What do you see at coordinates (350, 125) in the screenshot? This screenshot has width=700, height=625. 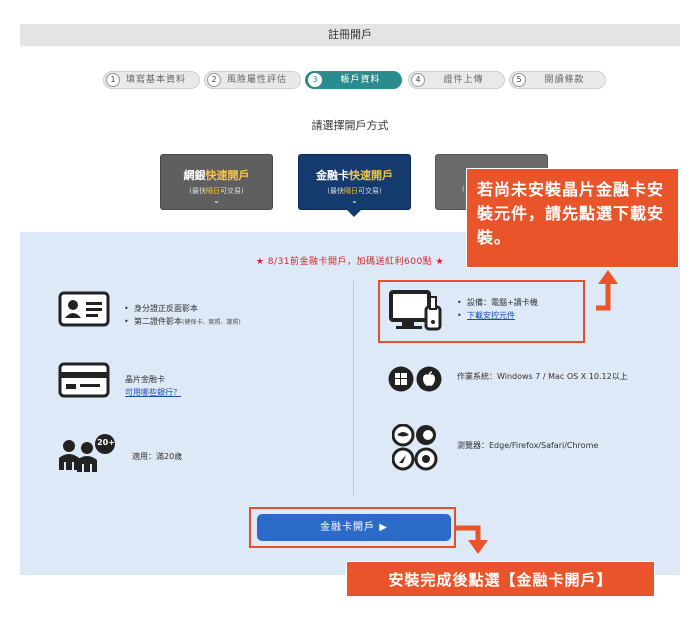 I see `section-subtitle: 請選擇開戶方式` at bounding box center [350, 125].